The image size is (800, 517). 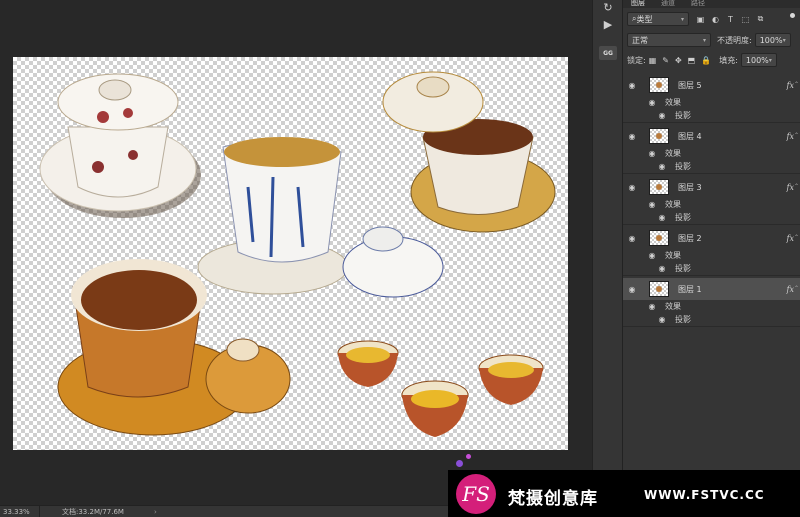 What do you see at coordinates (459, 463) in the screenshot?
I see `logo-bubble-icon` at bounding box center [459, 463].